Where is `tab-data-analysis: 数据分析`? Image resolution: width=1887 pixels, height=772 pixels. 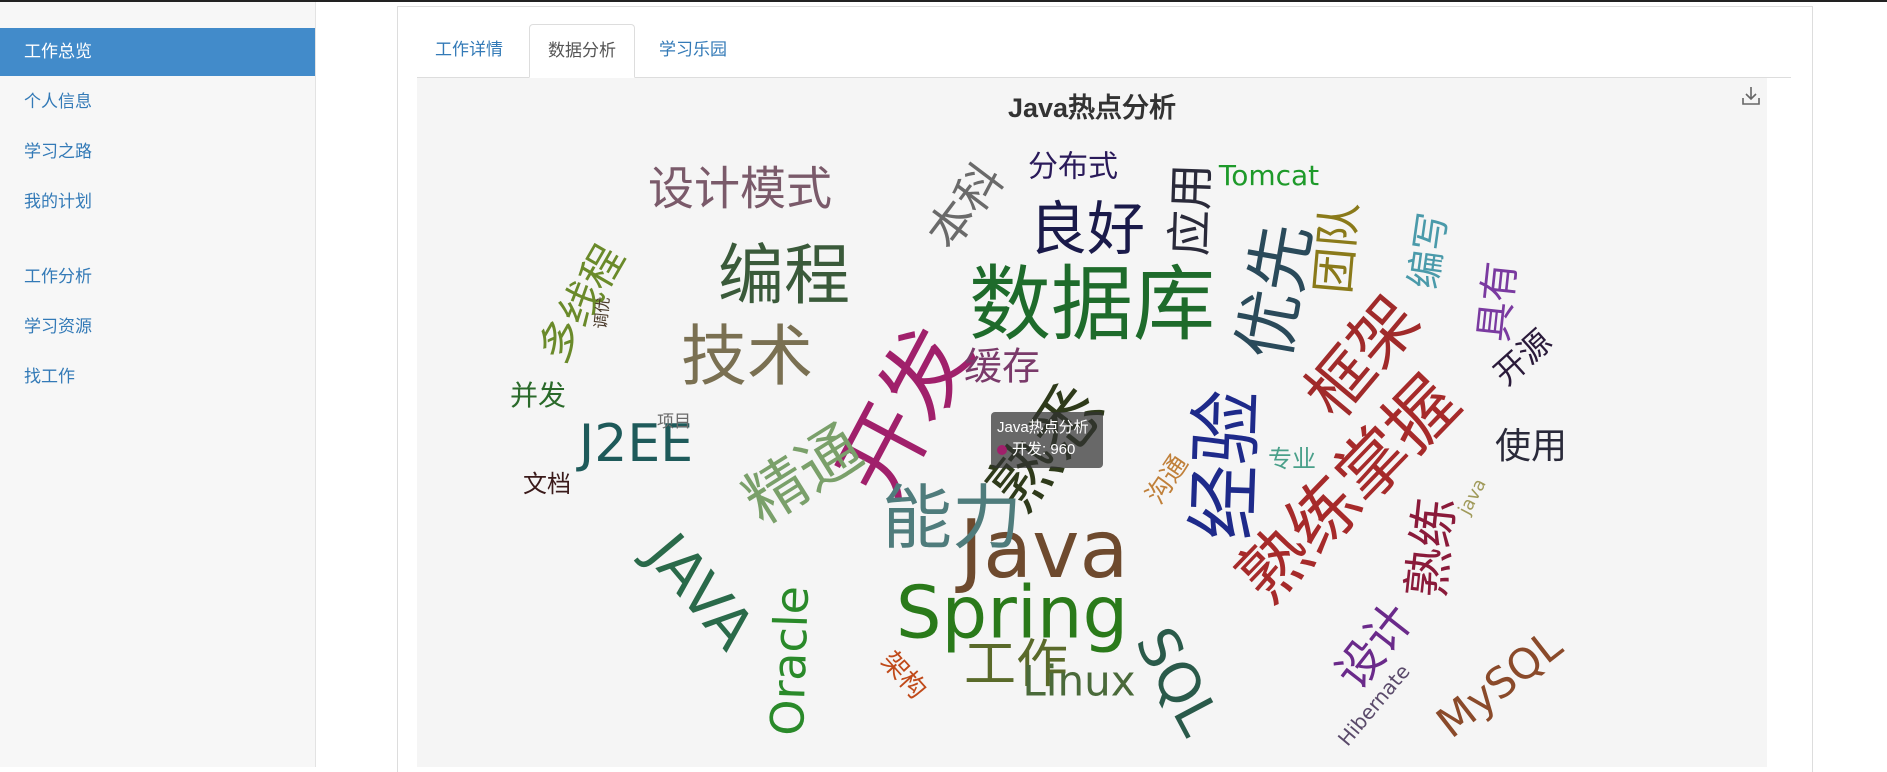 tab-data-analysis: 数据分析 is located at coordinates (582, 51).